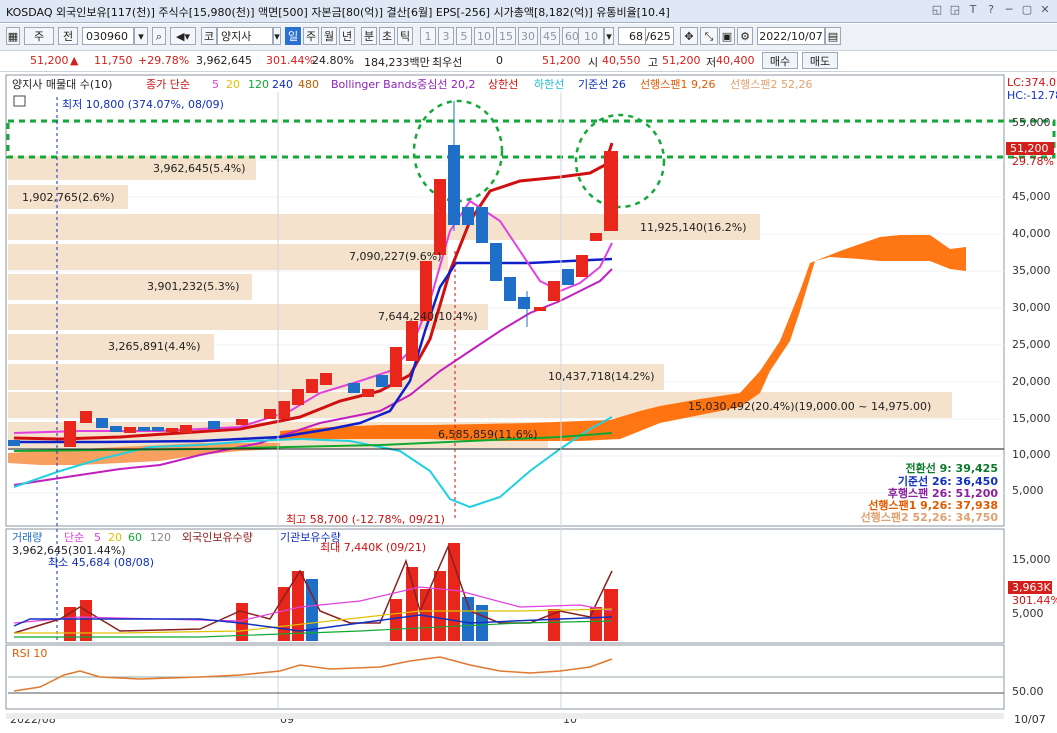 Image resolution: width=1057 pixels, height=733 pixels. I want to click on date-input: 2022/10/07, so click(791, 36).